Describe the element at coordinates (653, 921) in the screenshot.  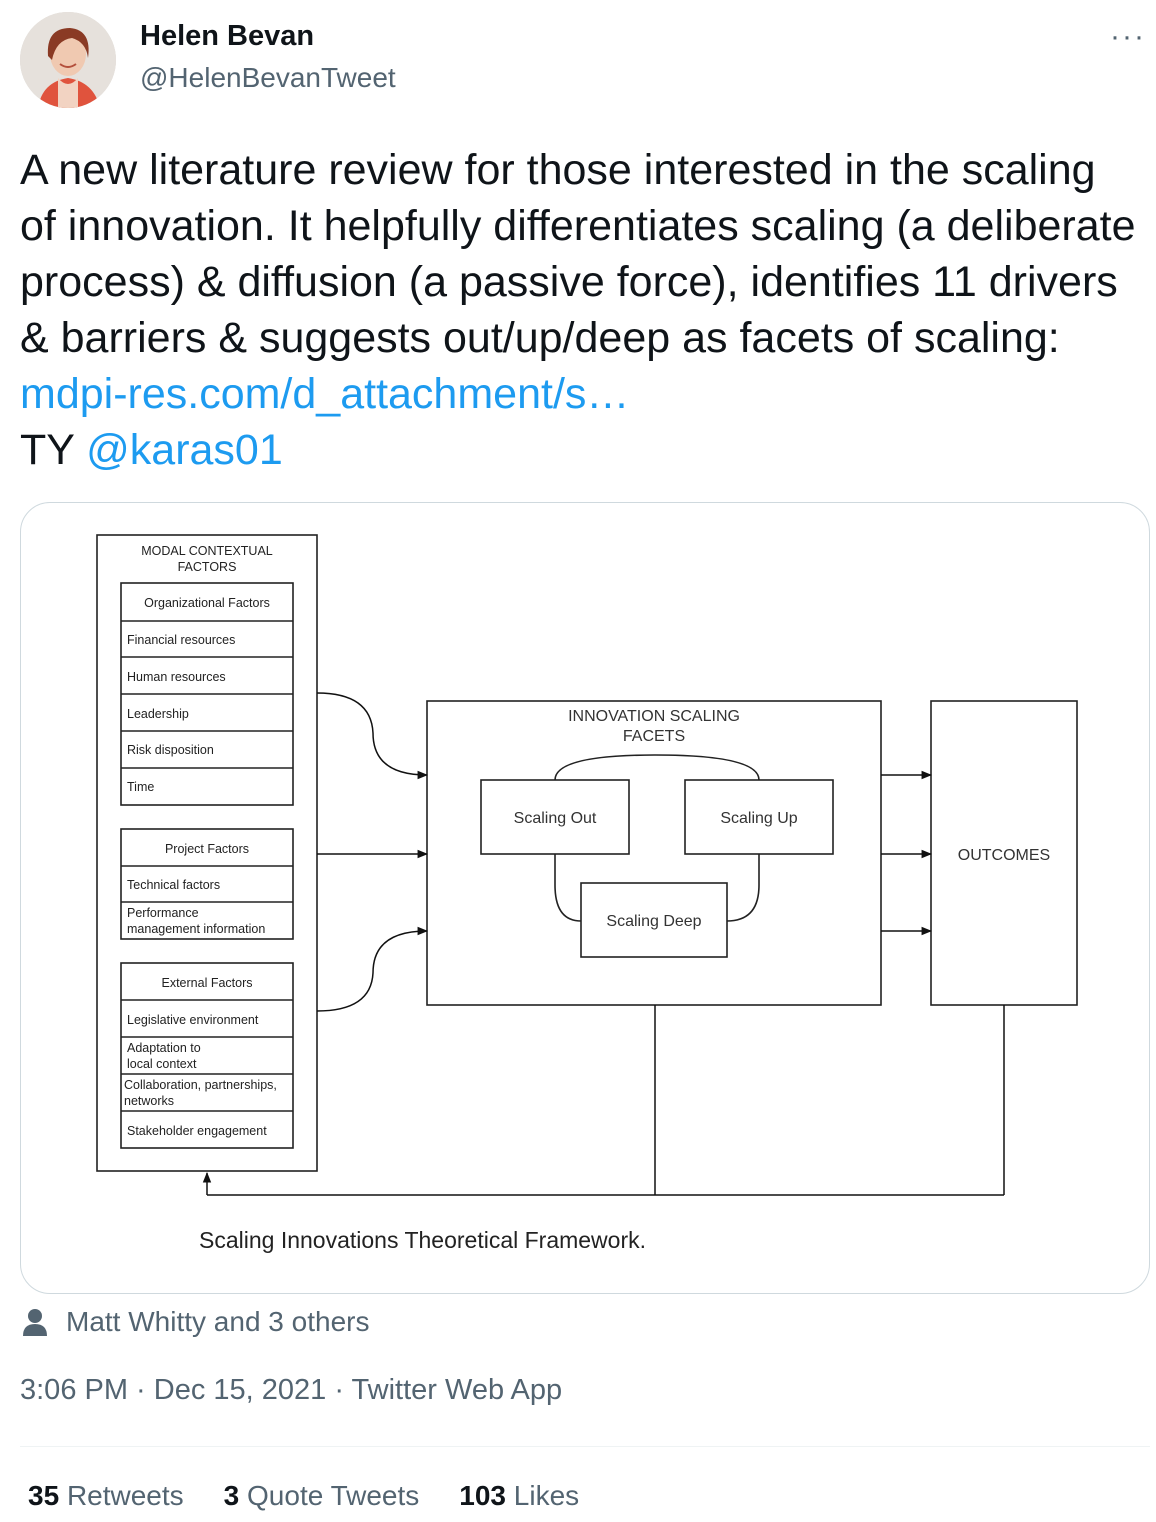
I see `scaling-deep-label: Scaling Deep` at that location.